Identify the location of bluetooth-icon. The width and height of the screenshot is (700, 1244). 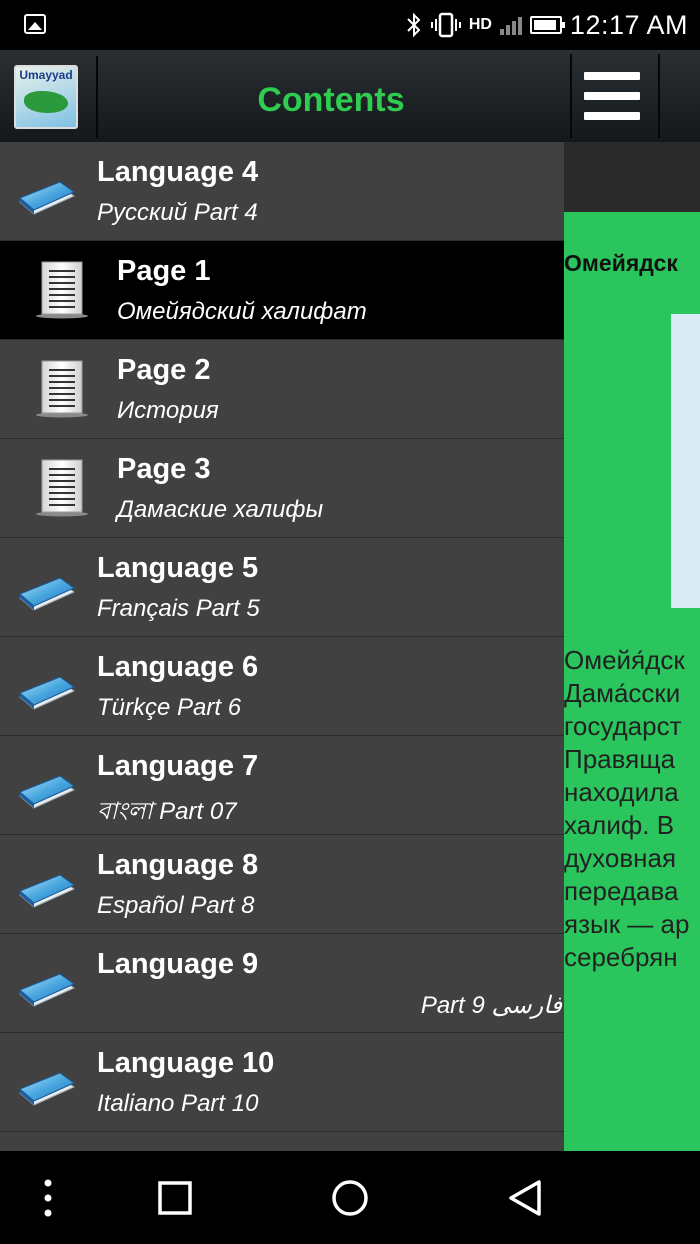
(414, 25).